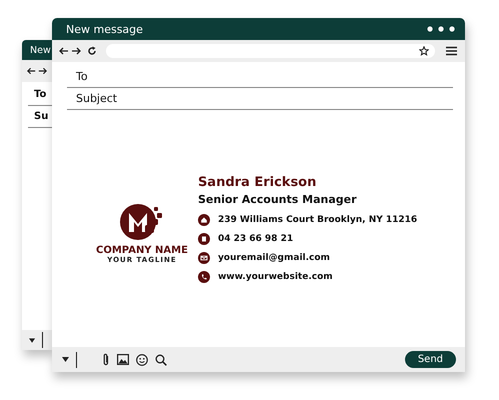 The image size is (499, 400). I want to click on window-title: New message, so click(105, 29).